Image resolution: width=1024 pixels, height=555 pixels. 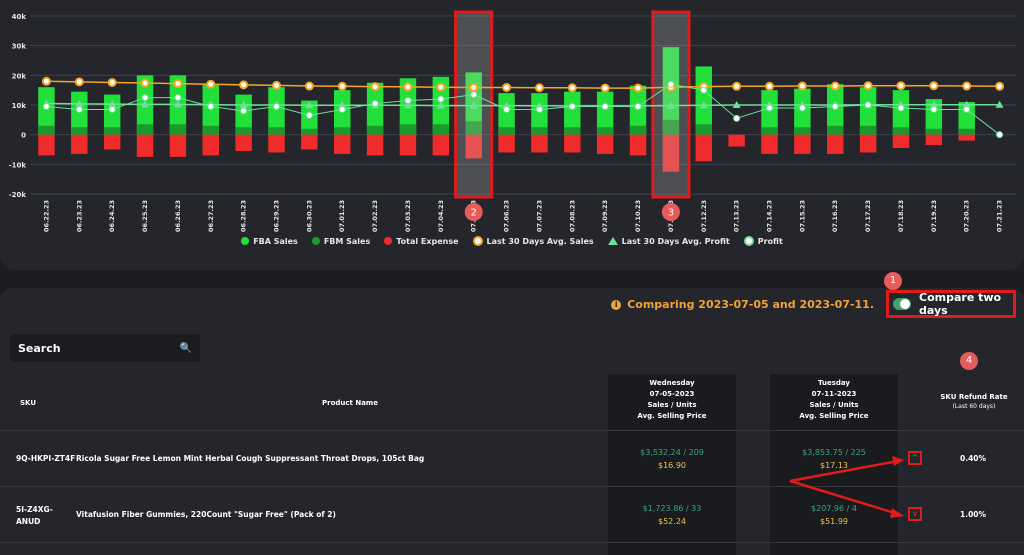 I want to click on legend-avg-sales: Last 30 Days Avg. Sales, so click(x=533, y=241).